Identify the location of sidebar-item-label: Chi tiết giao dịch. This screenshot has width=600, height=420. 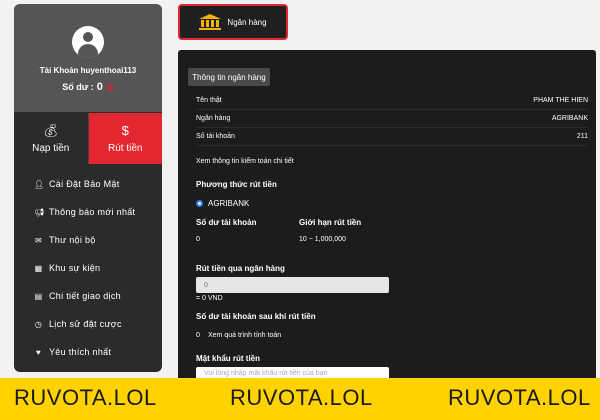
(85, 296).